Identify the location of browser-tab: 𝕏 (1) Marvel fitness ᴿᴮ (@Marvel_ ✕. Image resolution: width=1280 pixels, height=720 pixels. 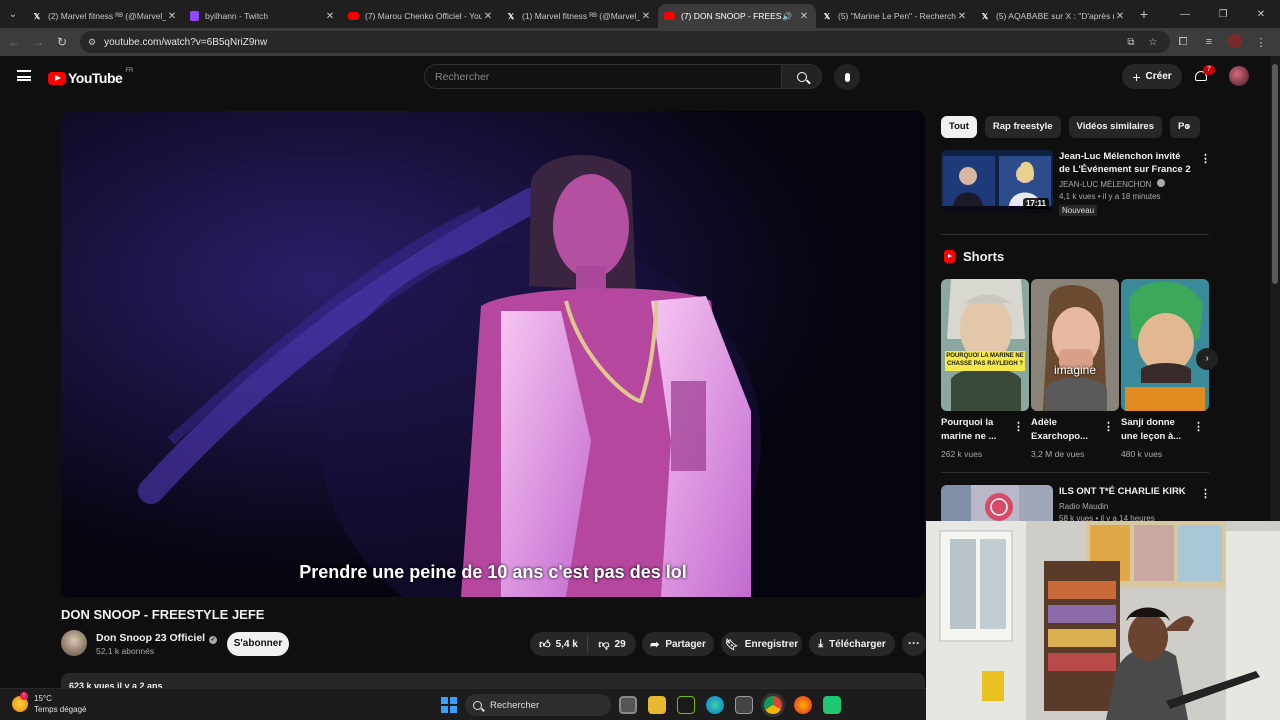
(579, 16).